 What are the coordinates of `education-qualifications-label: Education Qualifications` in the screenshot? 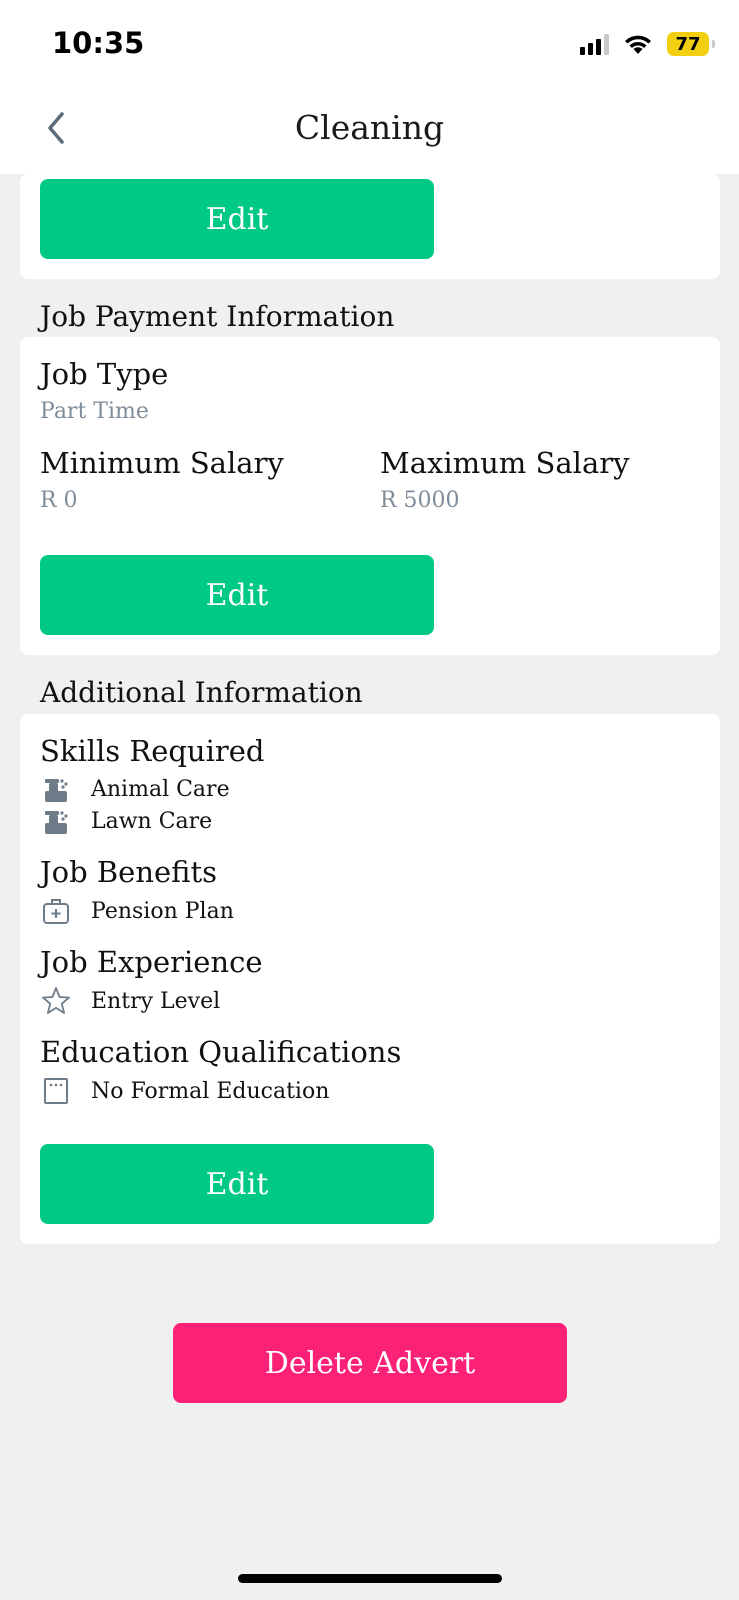 It's located at (221, 1052).